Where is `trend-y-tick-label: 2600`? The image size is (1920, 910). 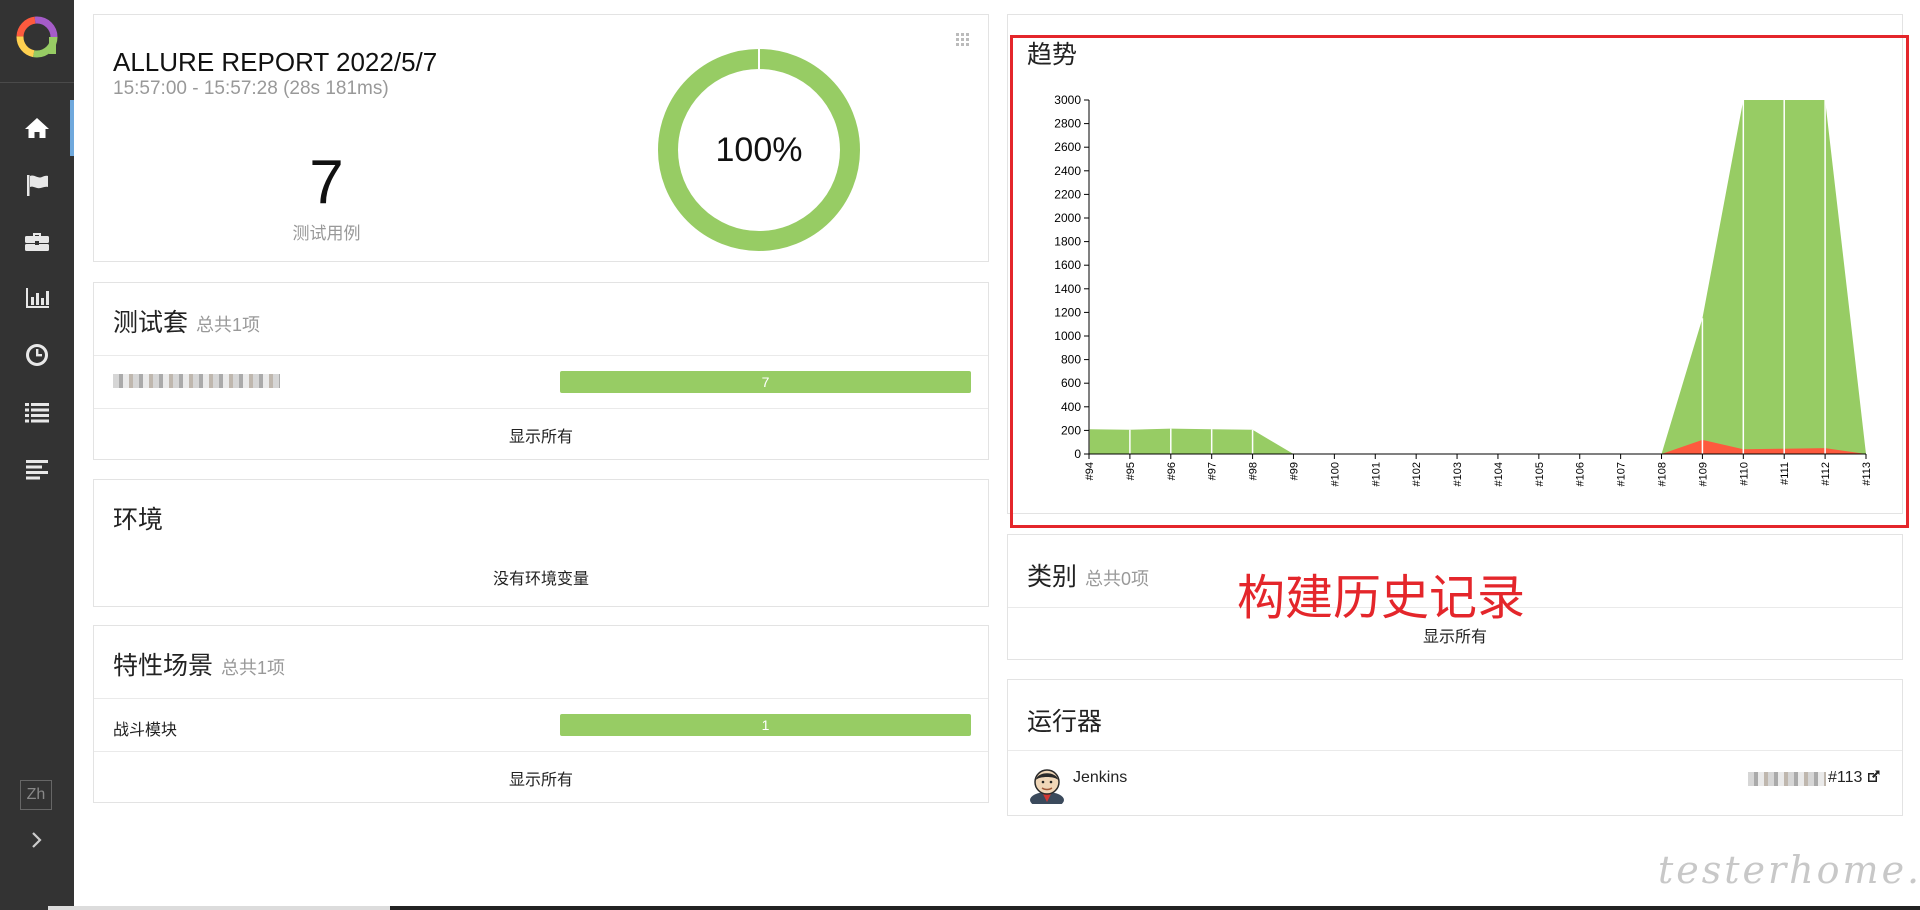
trend-y-tick-label: 2600 is located at coordinates (1067, 147).